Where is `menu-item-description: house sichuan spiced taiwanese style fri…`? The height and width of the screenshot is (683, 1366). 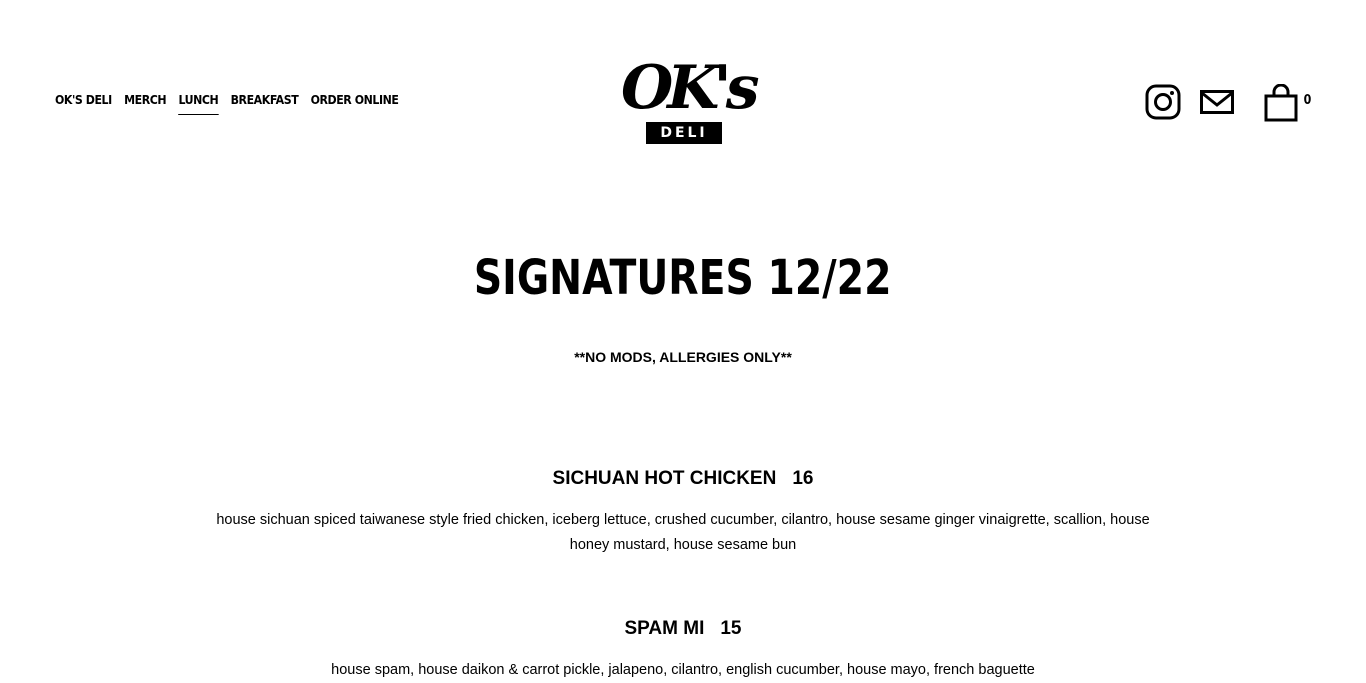 menu-item-description: house sichuan spiced taiwanese style fri… is located at coordinates (683, 532).